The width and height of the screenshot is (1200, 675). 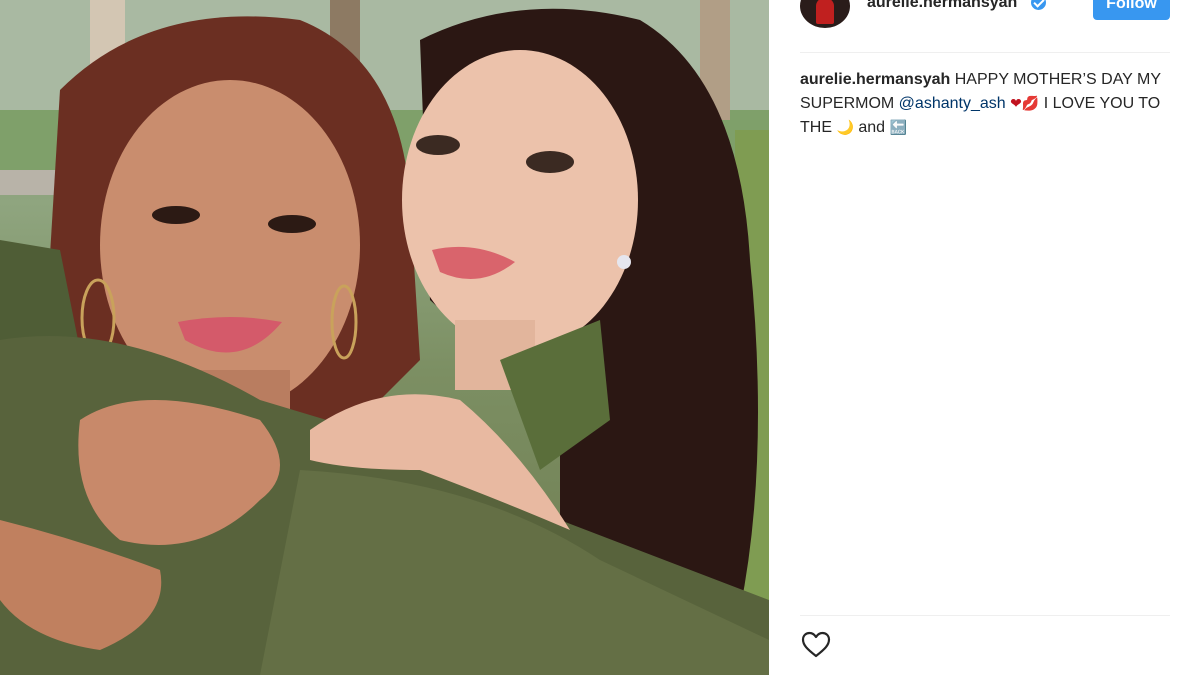 I want to click on follow-button: Follow, so click(x=1131, y=10).